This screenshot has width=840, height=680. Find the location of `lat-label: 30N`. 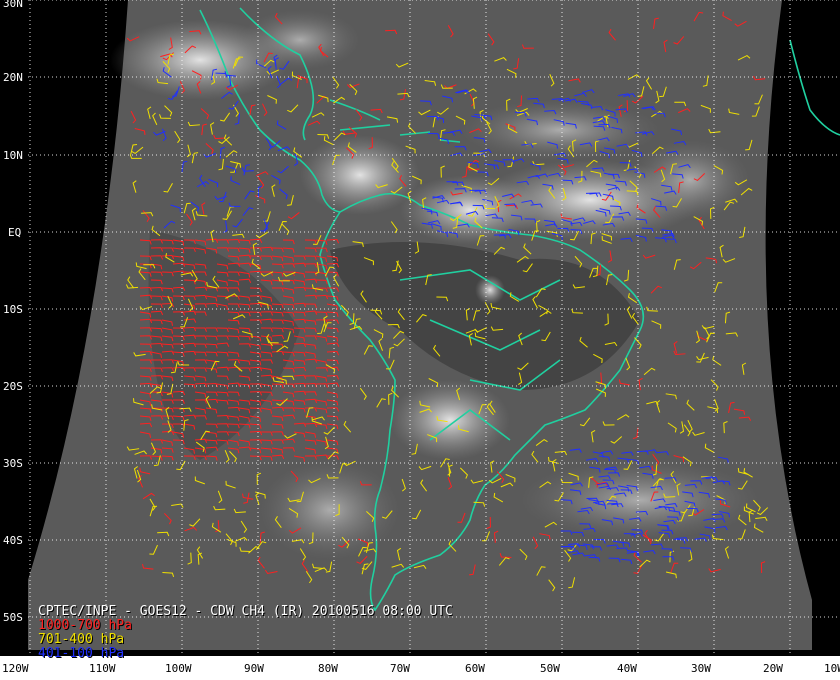

lat-label: 30N is located at coordinates (13, 5).